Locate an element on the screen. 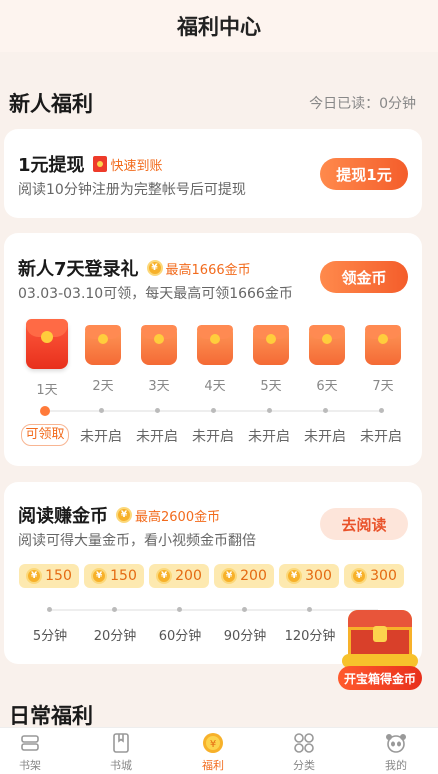 This screenshot has width=438, height=774. reward-value: 300 is located at coordinates (318, 576).